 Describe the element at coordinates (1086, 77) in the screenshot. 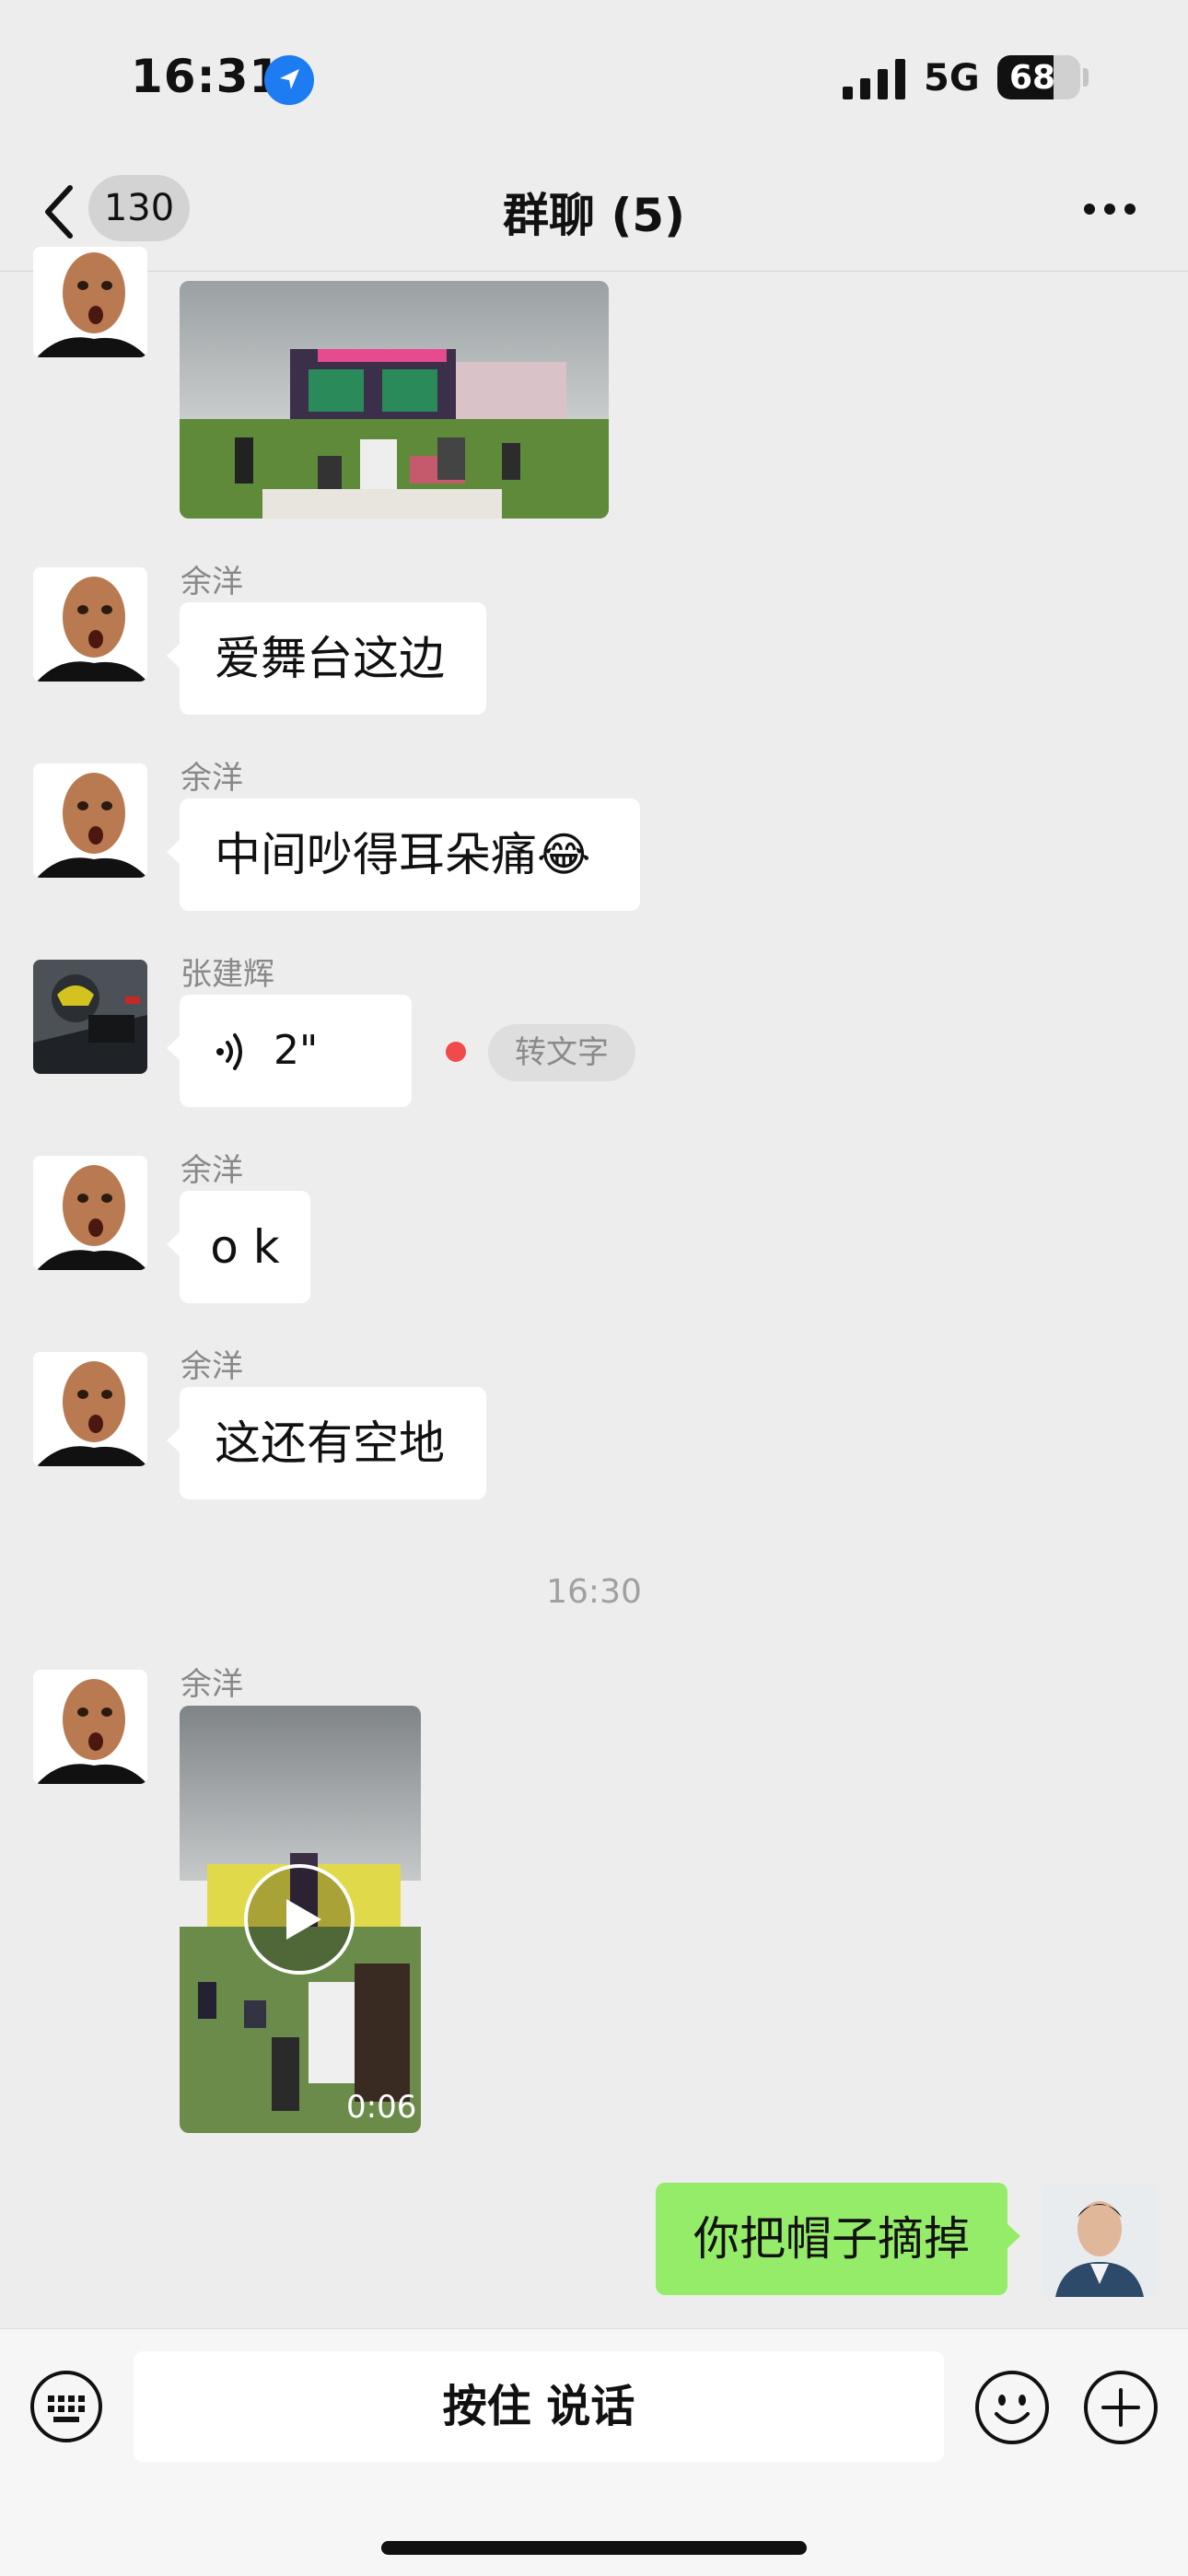

I see `battery-tip` at that location.